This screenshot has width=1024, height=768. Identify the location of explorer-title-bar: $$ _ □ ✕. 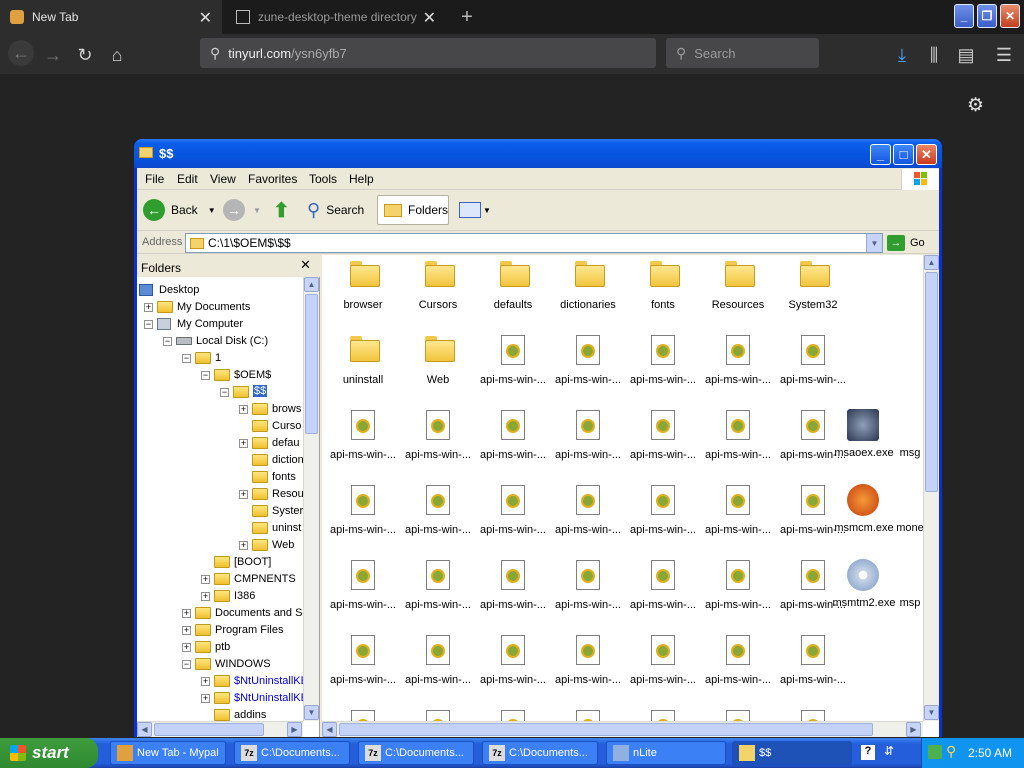
(538, 153).